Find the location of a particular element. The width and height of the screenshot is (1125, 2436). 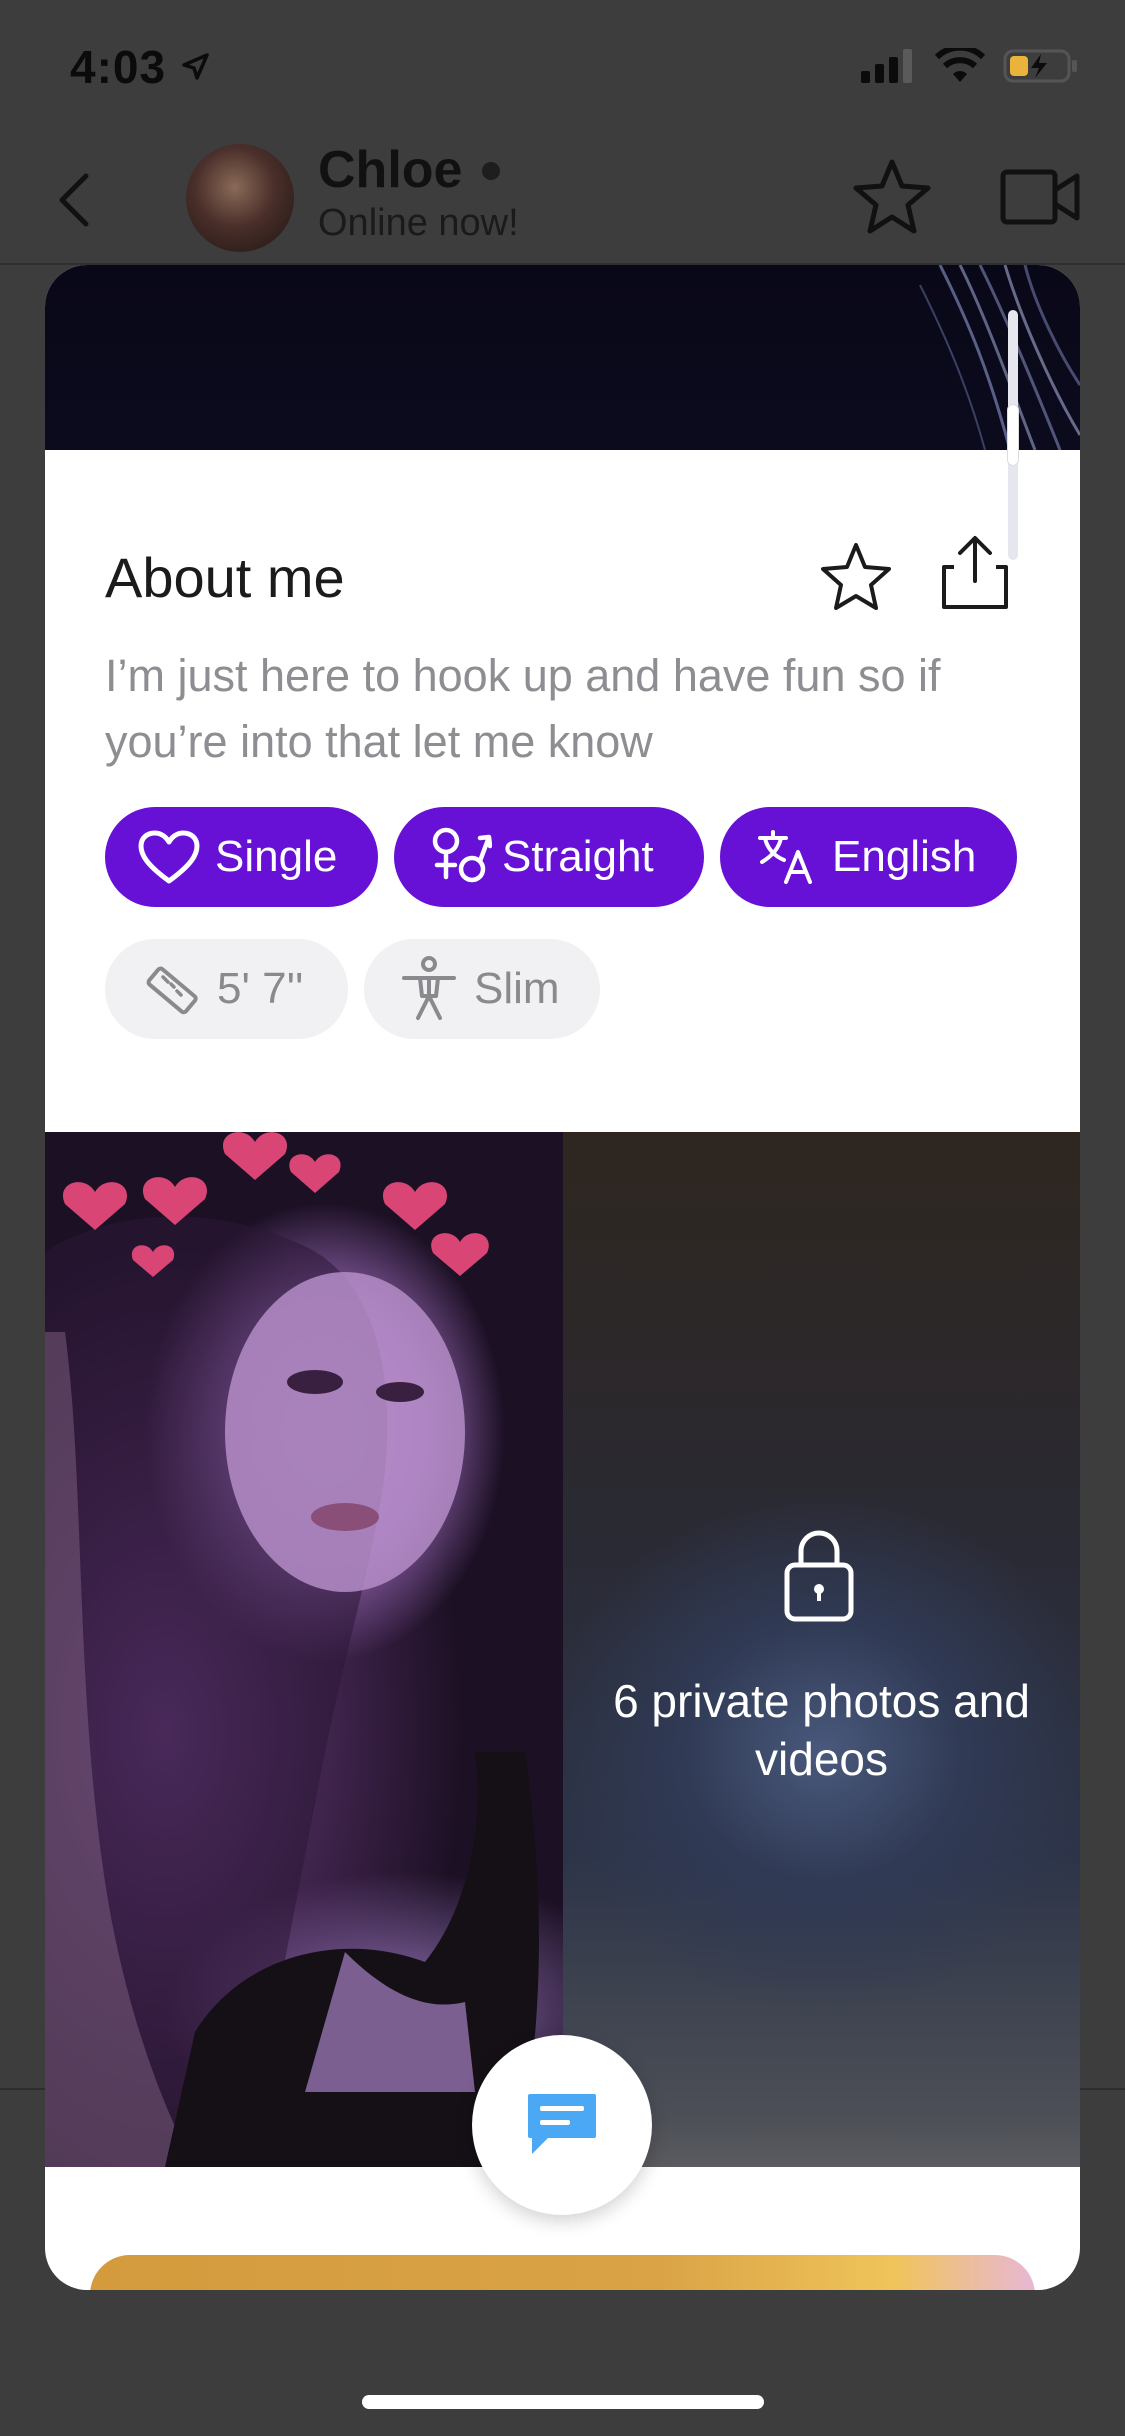

tag-single: Single is located at coordinates (241, 857).